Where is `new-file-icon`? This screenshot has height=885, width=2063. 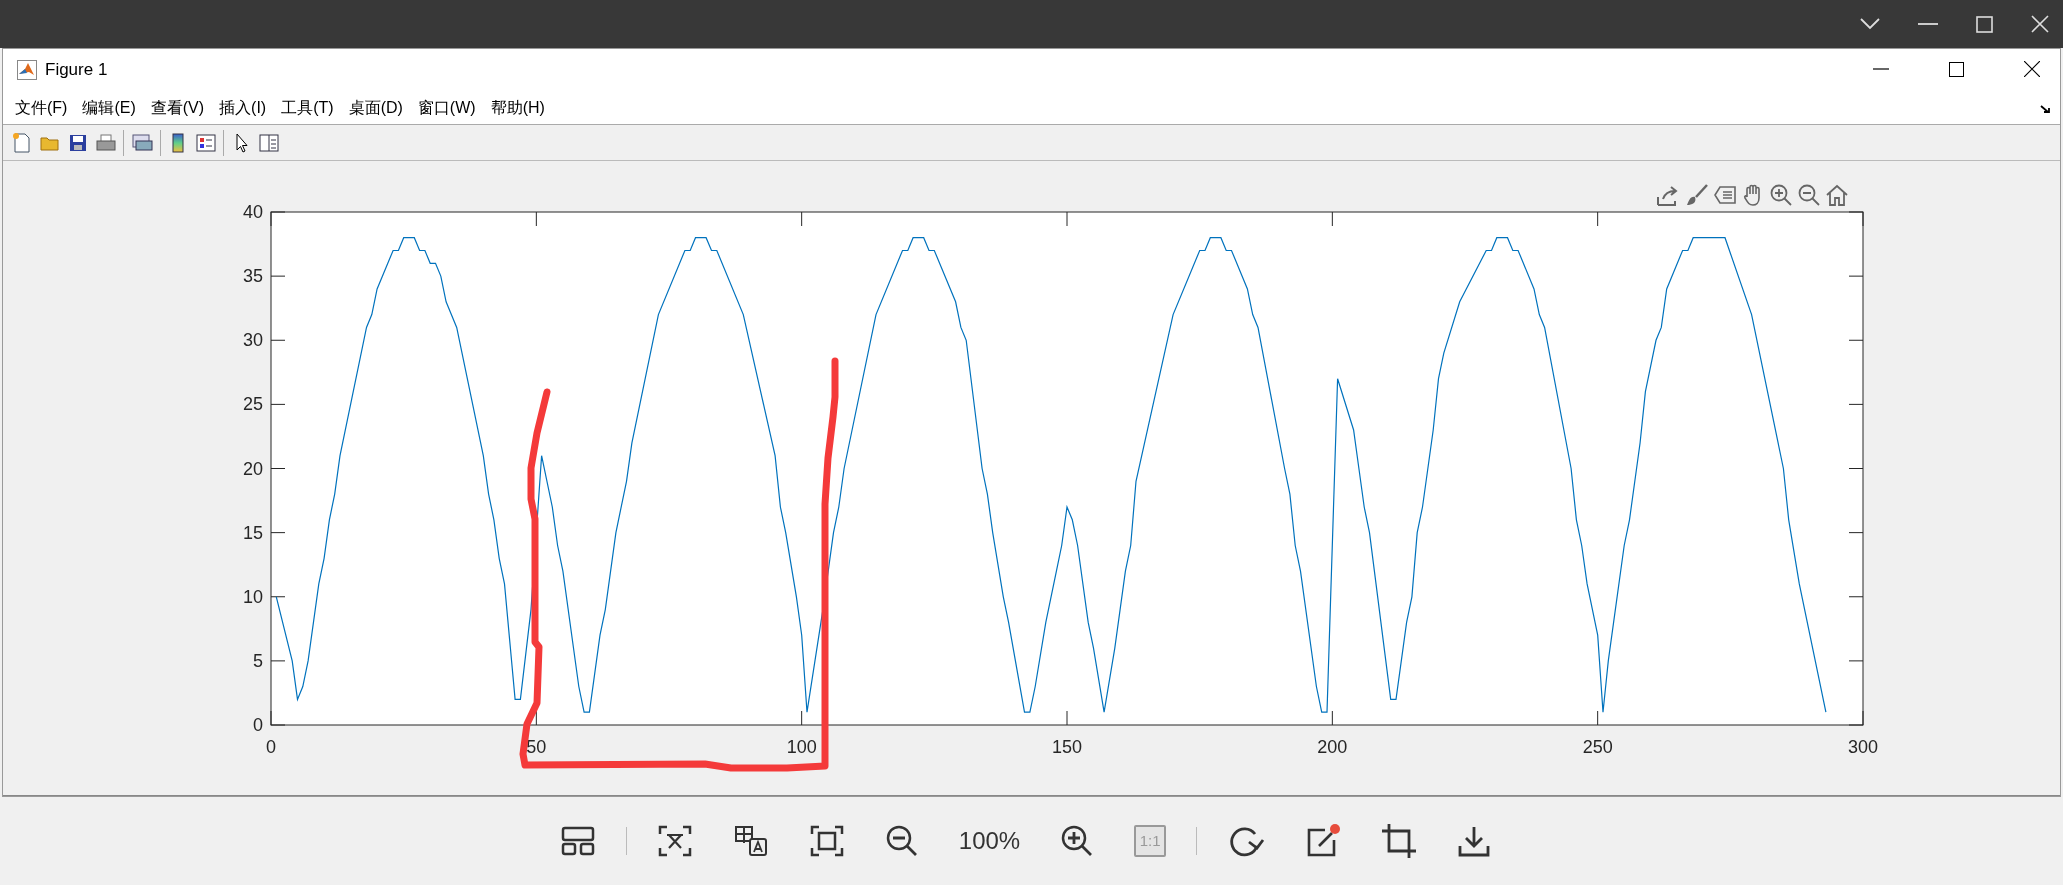 new-file-icon is located at coordinates (22, 142).